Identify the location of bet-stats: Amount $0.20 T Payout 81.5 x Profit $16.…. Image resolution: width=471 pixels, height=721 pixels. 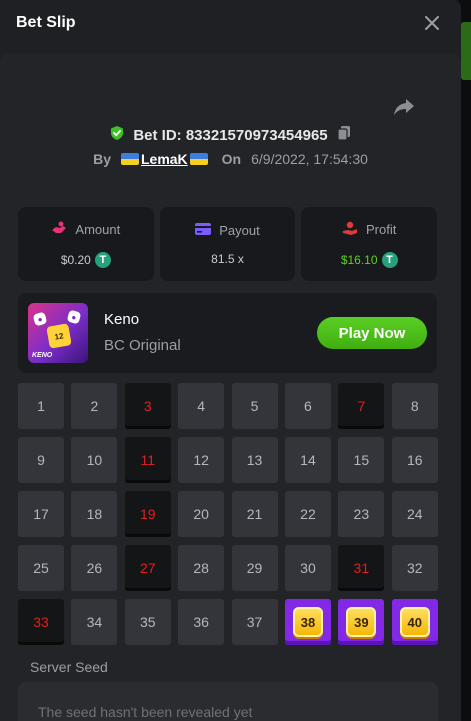
(228, 244).